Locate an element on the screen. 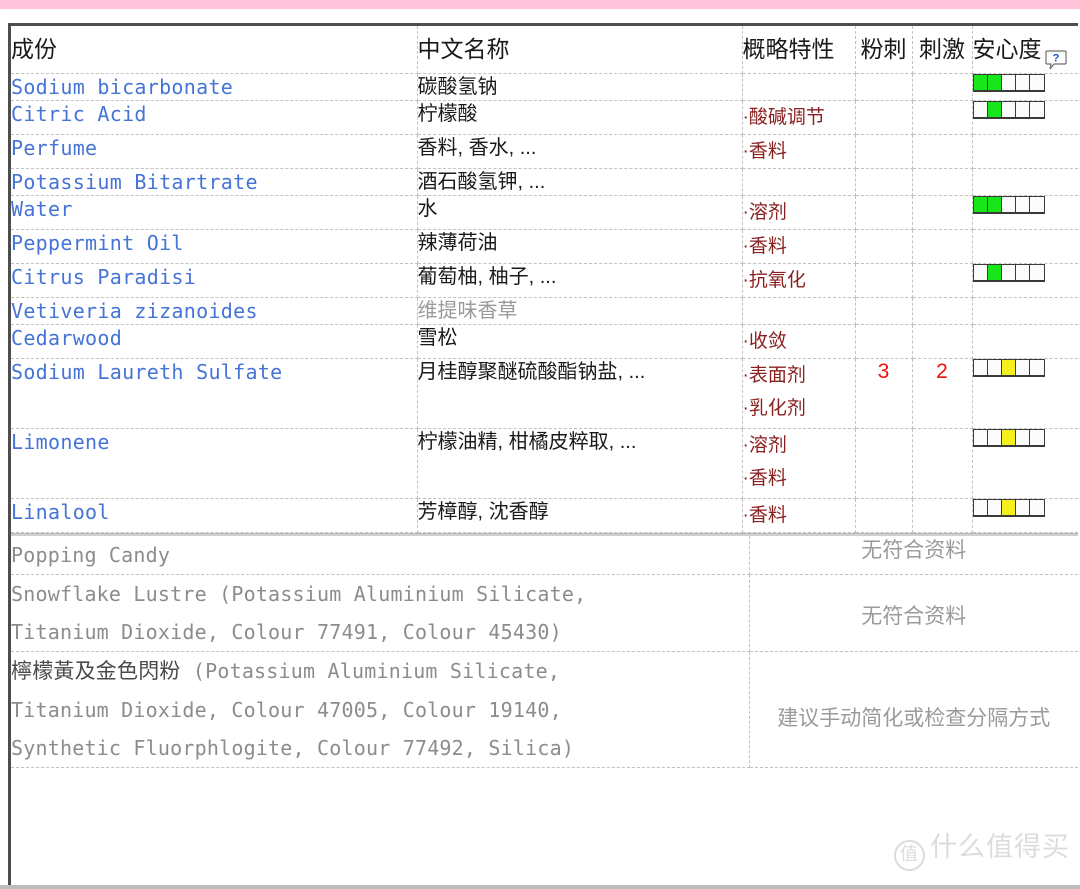 This screenshot has width=1080, height=889. ingredient-features: ·表面剂 ·乳化剂 is located at coordinates (799, 393).